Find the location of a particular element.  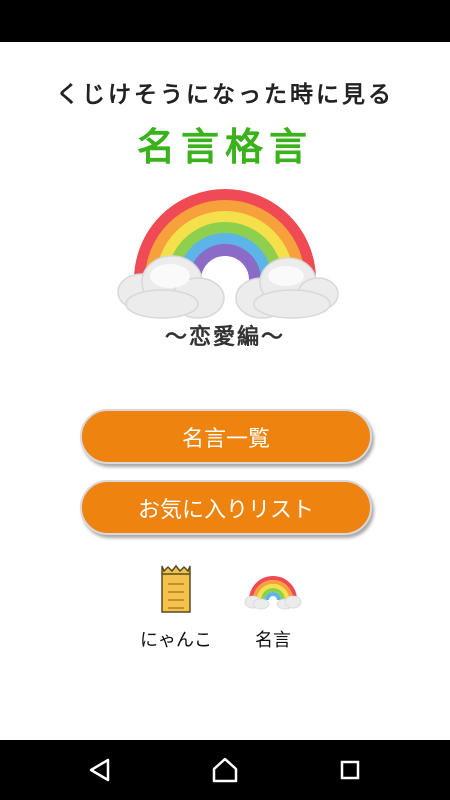

tab-meigen-label: 名言 is located at coordinates (273, 640).